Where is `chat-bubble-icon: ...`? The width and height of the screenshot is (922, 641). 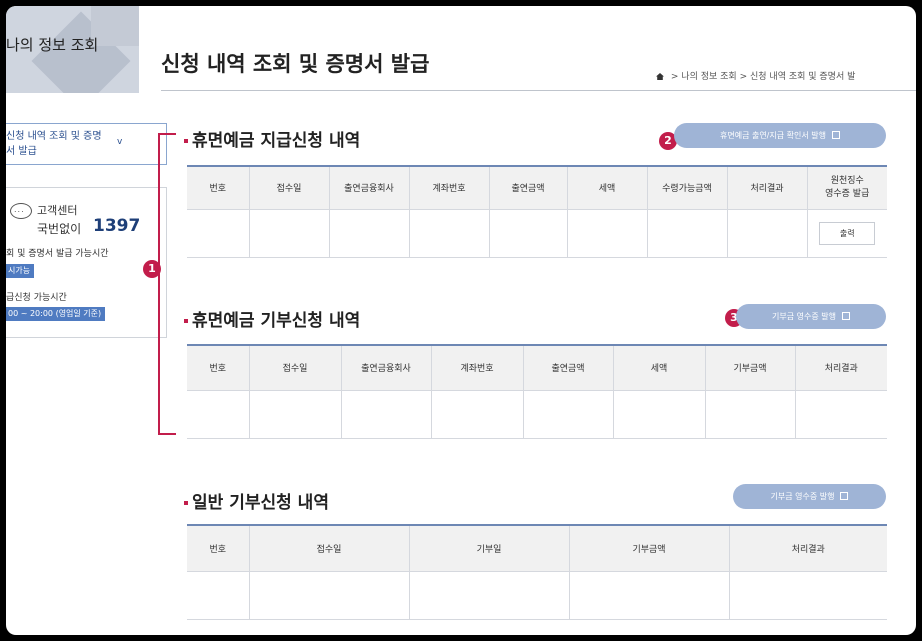 chat-bubble-icon: ... is located at coordinates (21, 211).